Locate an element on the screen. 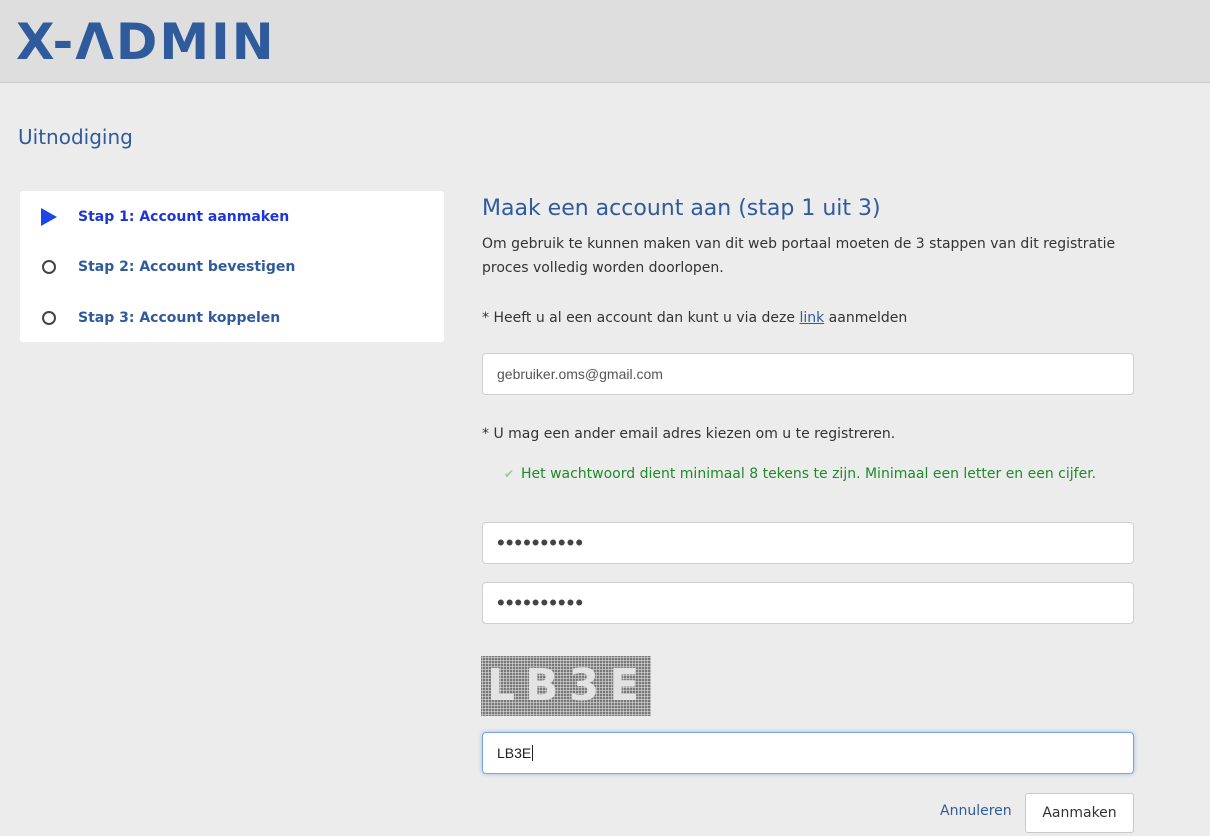  step-label: Stap 1: Account aanmaken is located at coordinates (184, 217).